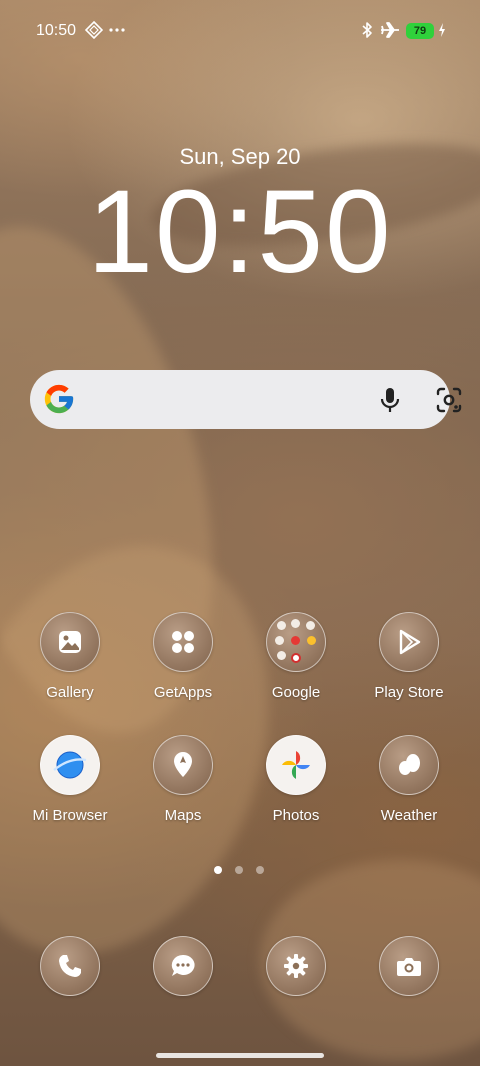 Image resolution: width=480 pixels, height=1066 pixels. What do you see at coordinates (59, 399) in the screenshot?
I see `google-g-icon` at bounding box center [59, 399].